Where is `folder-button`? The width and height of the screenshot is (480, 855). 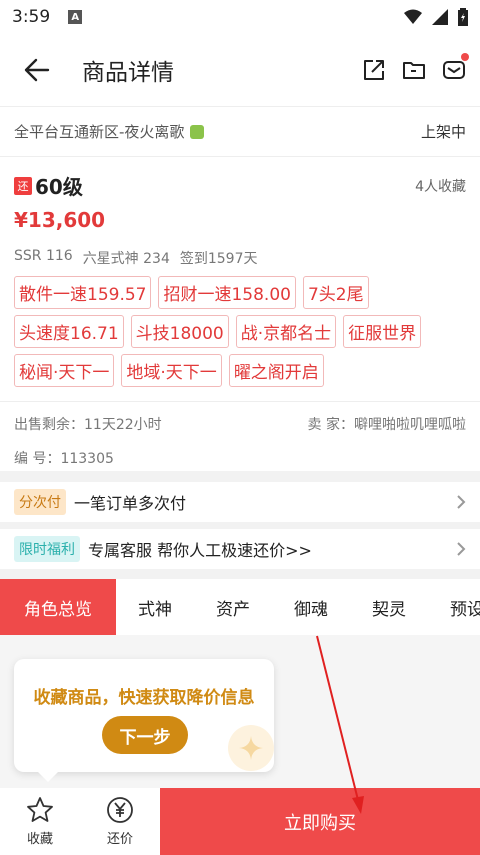 folder-button is located at coordinates (414, 70).